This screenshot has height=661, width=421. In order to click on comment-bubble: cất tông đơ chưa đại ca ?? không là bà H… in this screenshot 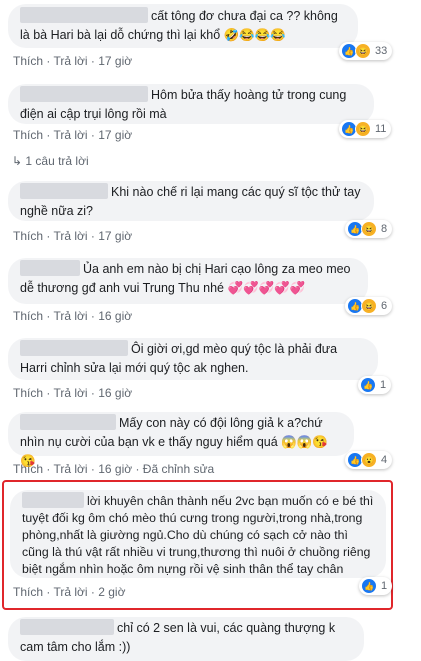, I will do `click(183, 26)`.